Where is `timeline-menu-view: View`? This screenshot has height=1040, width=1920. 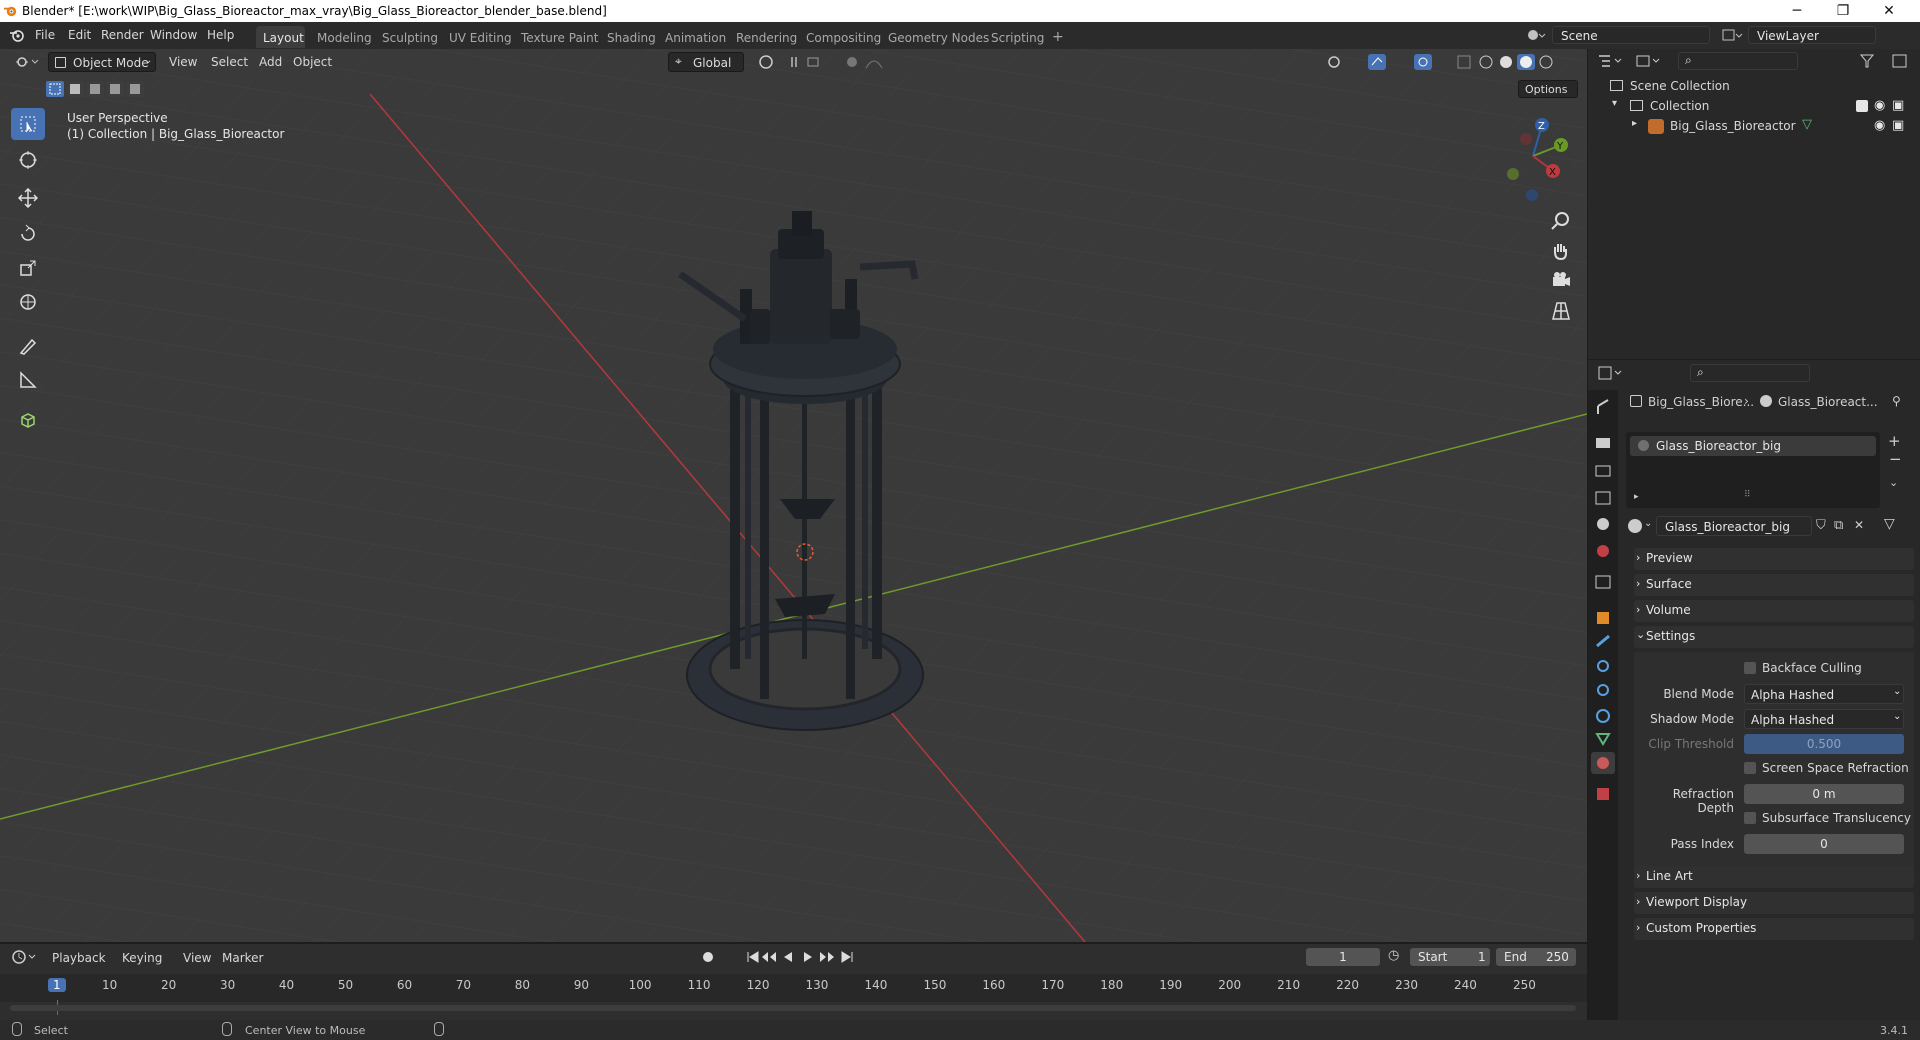
timeline-menu-view: View is located at coordinates (197, 958).